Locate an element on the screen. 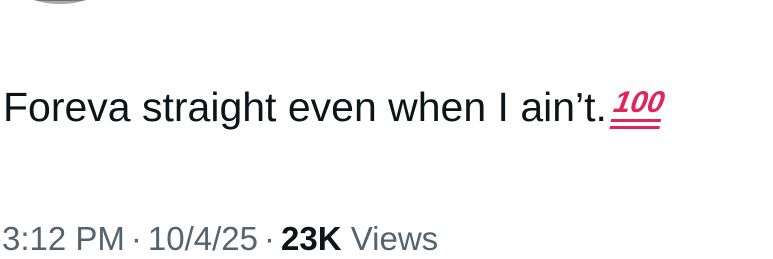 The image size is (773, 259). hundred-points-label: 100 is located at coordinates (639, 102).